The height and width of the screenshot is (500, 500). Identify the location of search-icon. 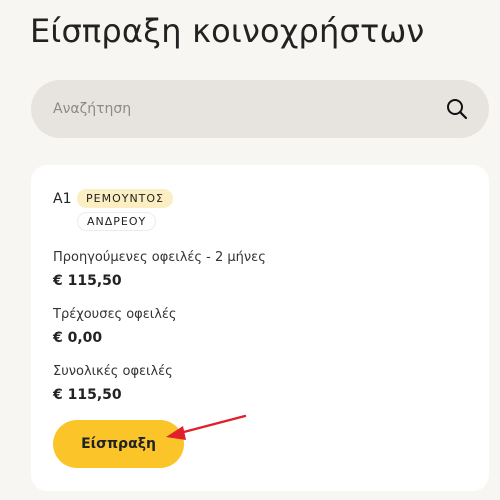
(457, 109).